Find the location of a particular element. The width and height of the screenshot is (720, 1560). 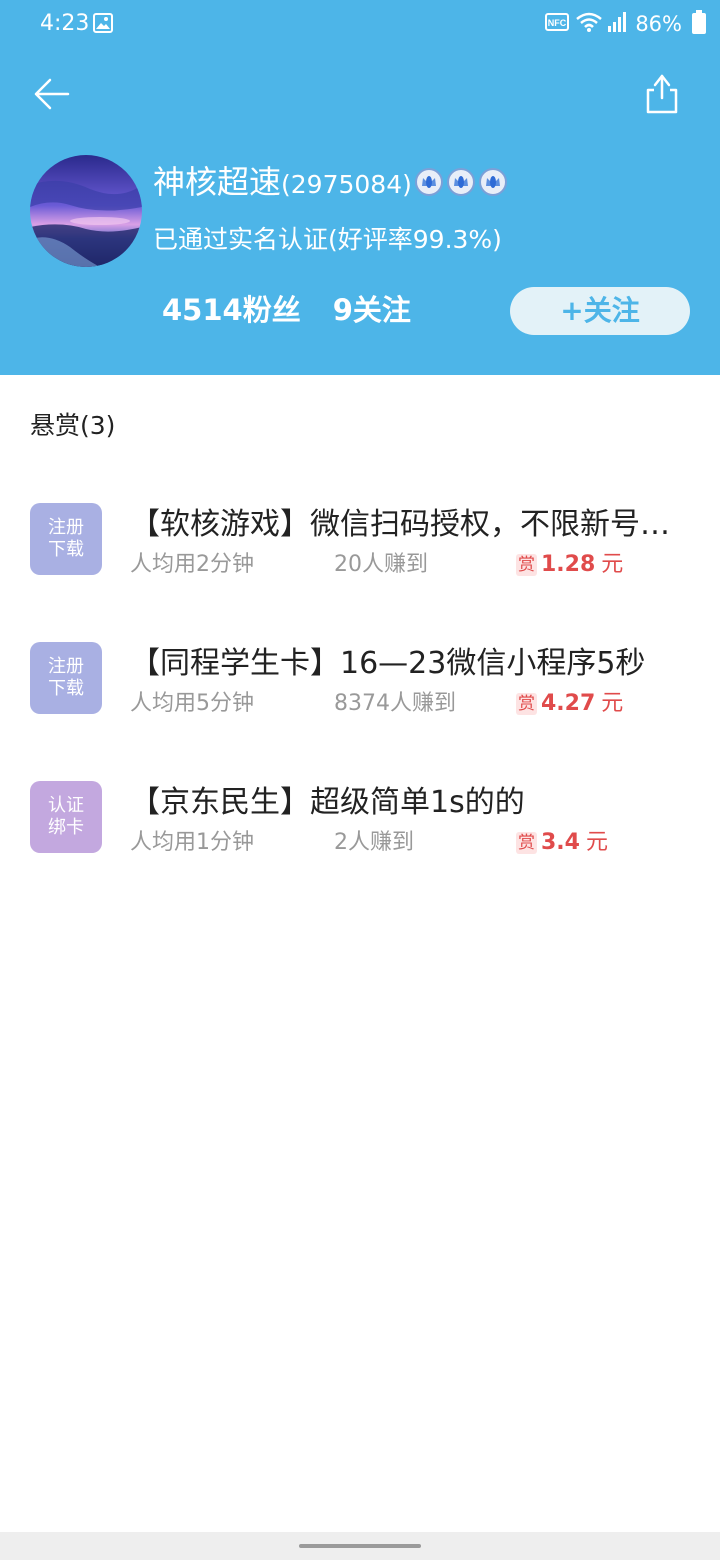

back-button is located at coordinates (52, 94).